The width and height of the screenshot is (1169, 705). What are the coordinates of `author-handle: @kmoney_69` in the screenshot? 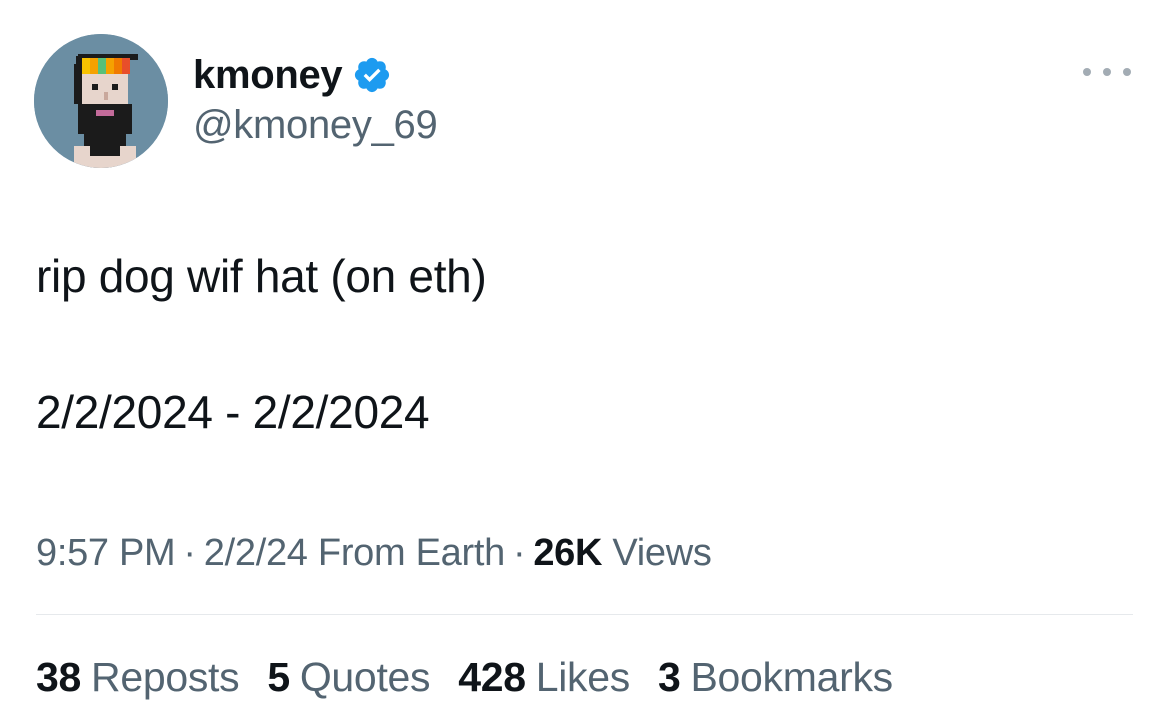 It's located at (315, 125).